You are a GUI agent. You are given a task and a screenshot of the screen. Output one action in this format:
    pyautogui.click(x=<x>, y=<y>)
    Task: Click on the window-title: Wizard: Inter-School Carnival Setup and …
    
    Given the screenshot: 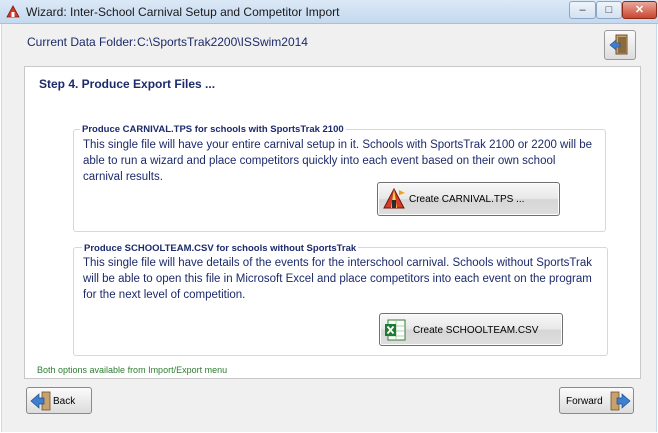 What is the action you would take?
    pyautogui.click(x=183, y=12)
    